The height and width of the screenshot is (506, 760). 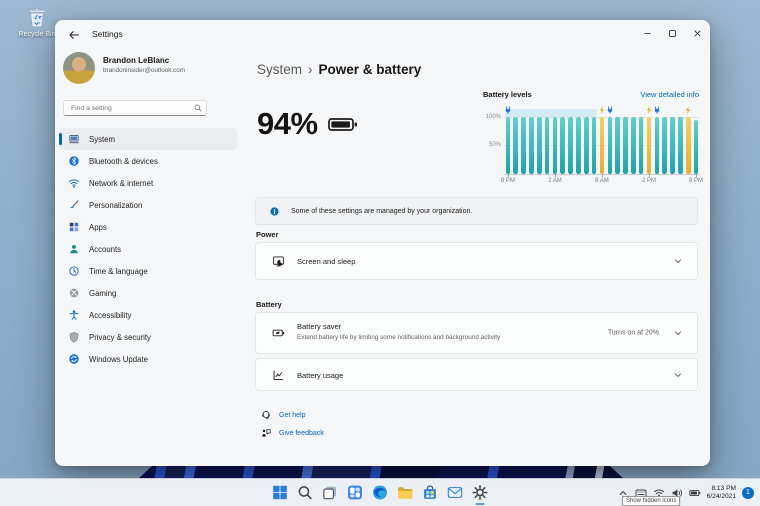 I want to click on taskbar-button-search, so click(x=305, y=492).